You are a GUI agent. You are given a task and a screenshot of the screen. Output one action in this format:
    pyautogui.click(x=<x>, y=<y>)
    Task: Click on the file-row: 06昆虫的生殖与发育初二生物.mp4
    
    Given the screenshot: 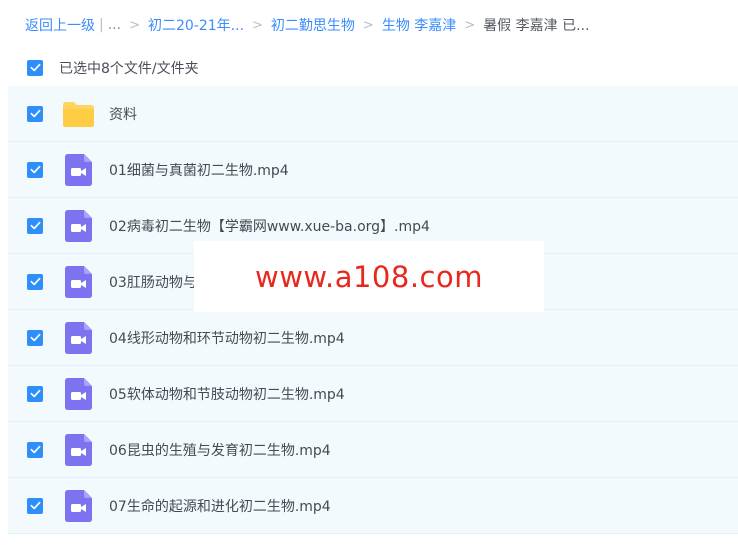 What is the action you would take?
    pyautogui.click(x=373, y=450)
    